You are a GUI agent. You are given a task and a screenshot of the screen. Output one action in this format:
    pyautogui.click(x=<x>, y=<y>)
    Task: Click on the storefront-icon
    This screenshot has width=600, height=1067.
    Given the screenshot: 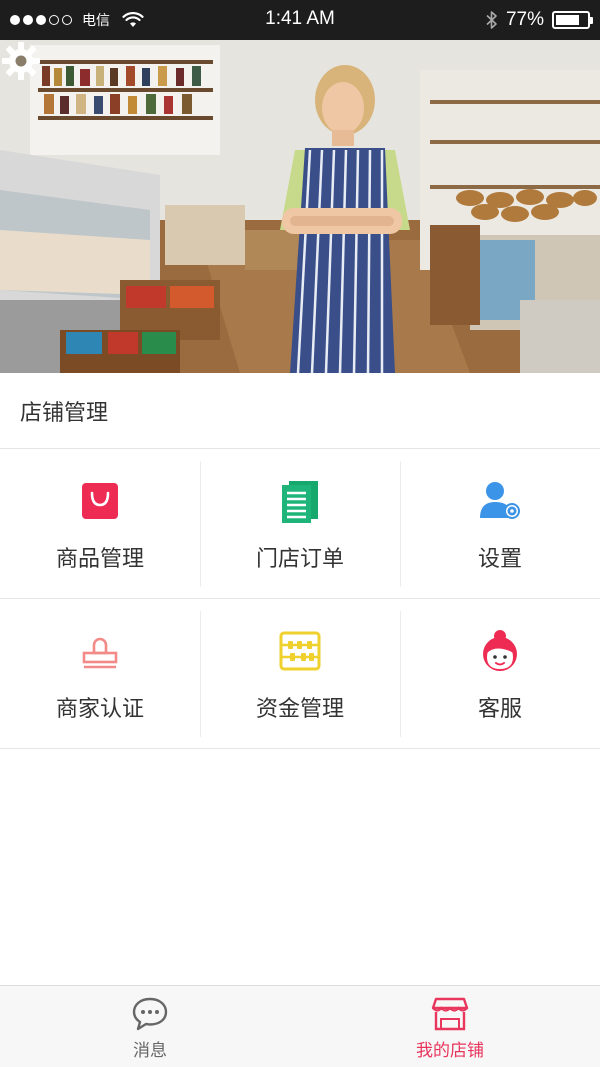 What is the action you would take?
    pyautogui.click(x=450, y=1014)
    